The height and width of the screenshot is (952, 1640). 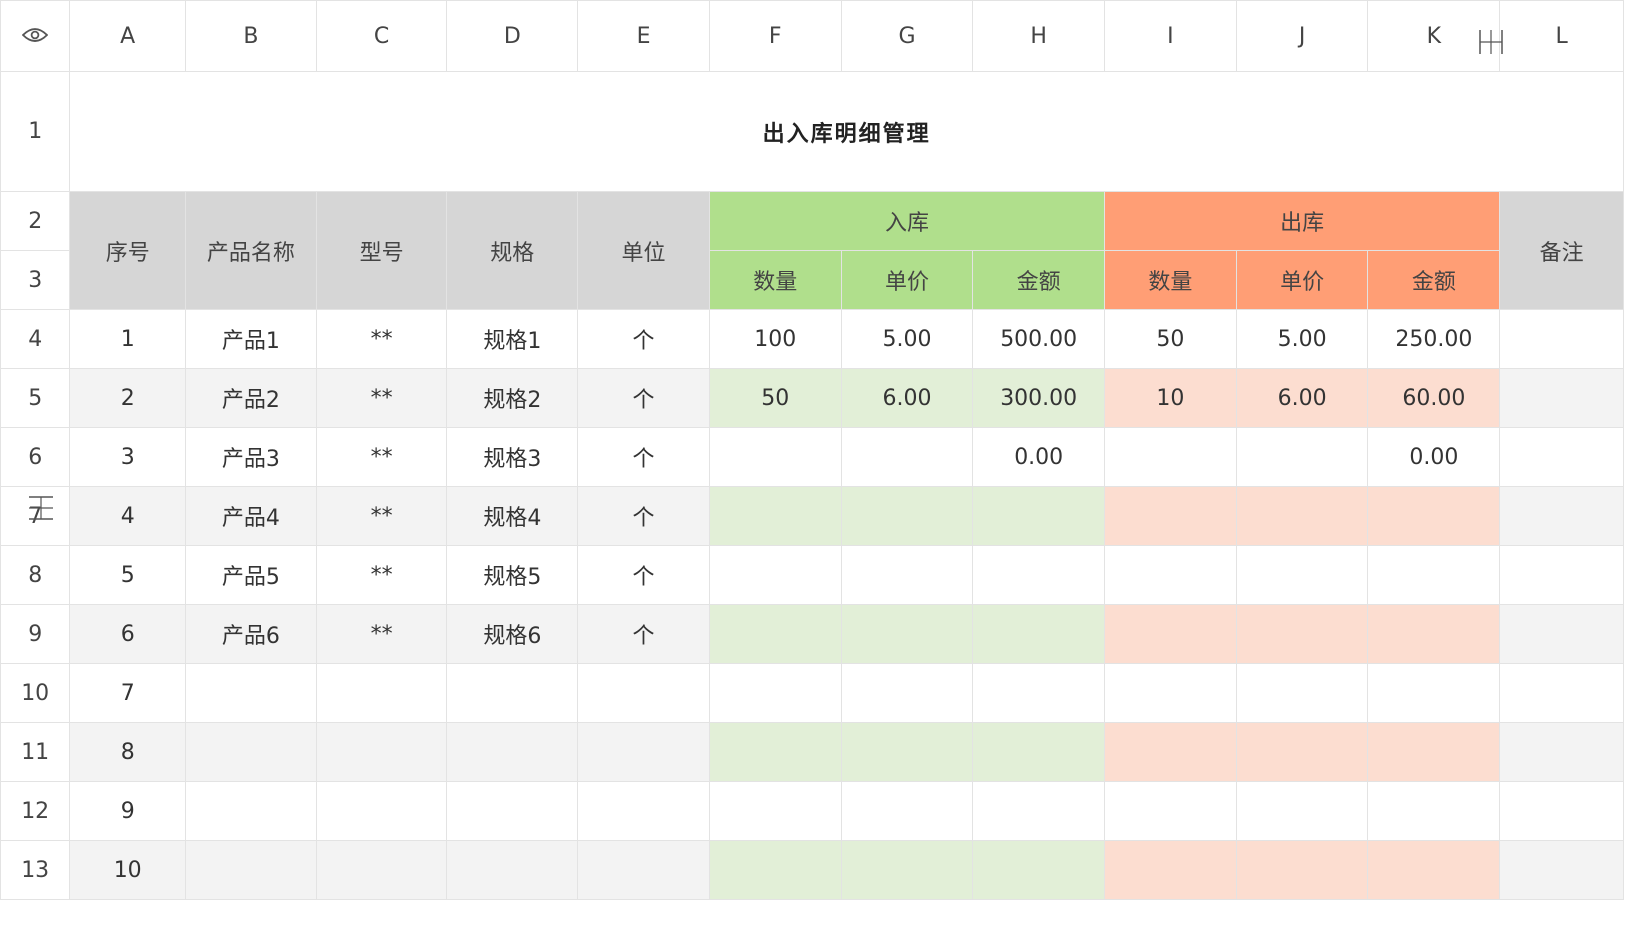 I want to click on sheet-title: 出入库明细管理, so click(x=846, y=131).